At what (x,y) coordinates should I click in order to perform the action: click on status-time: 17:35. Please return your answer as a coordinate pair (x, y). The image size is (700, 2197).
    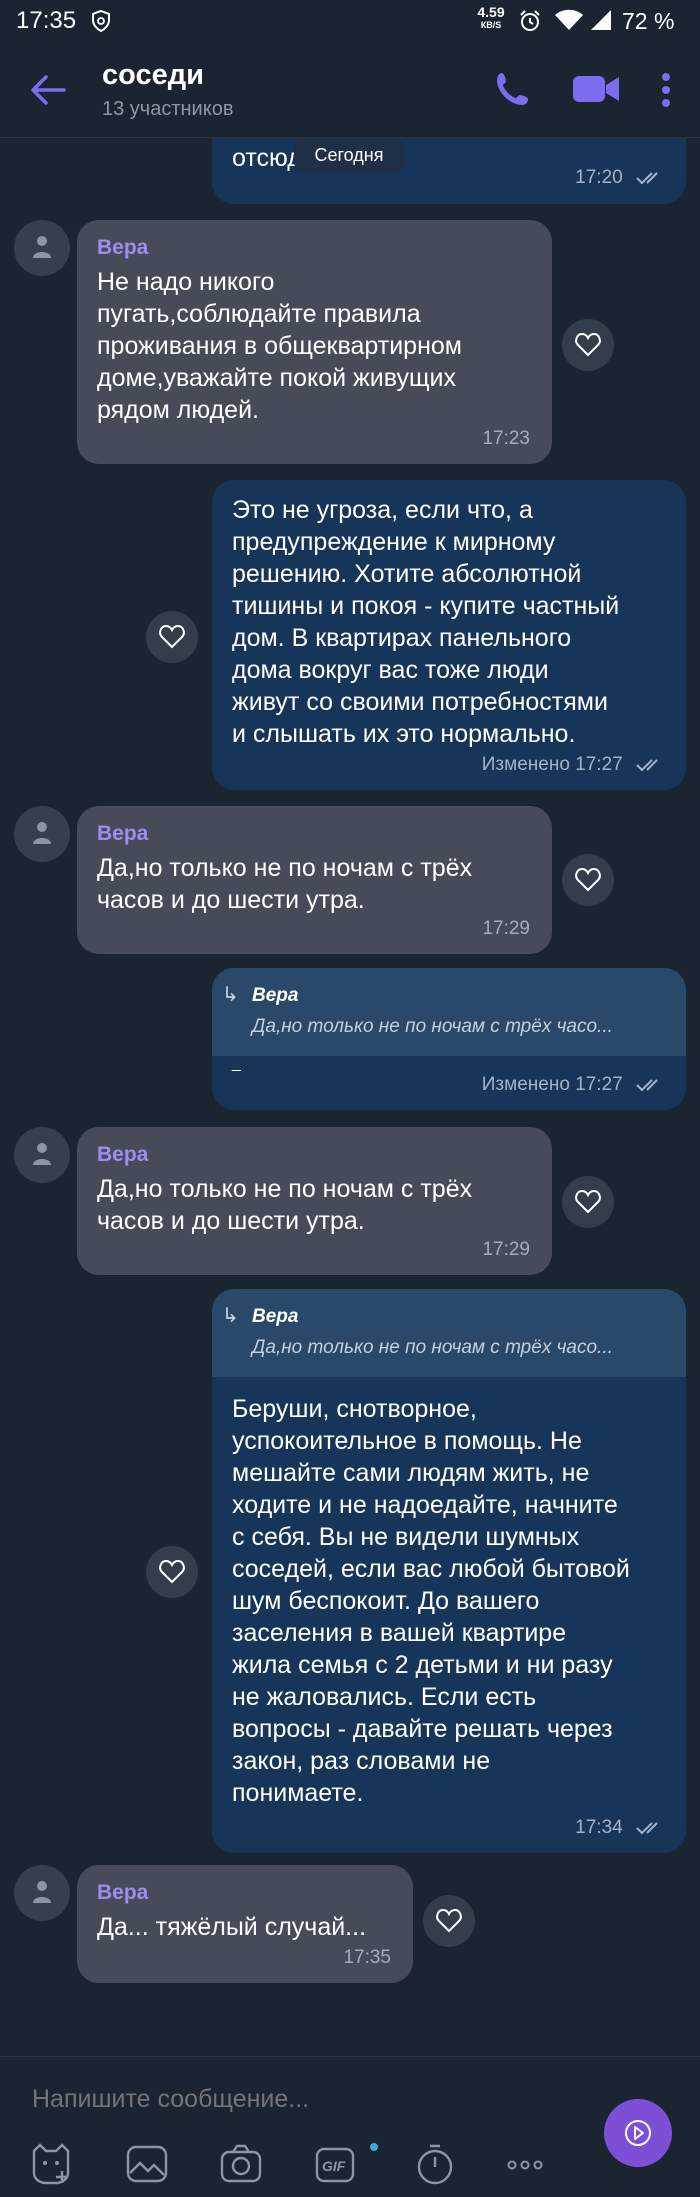
    Looking at the image, I should click on (46, 20).